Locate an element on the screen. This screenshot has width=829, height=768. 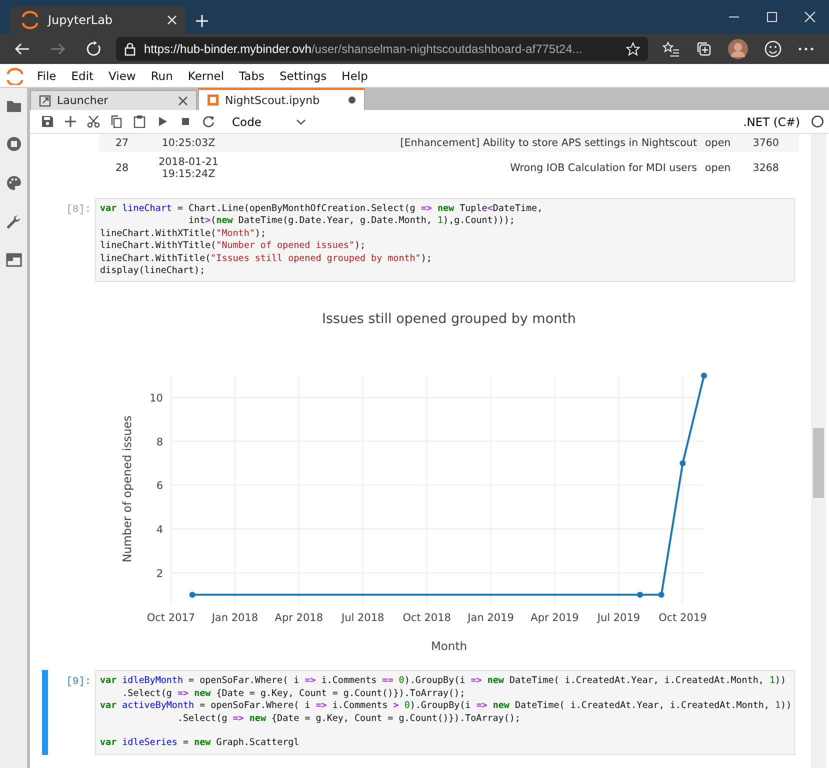
browser-tab: JupyterLab is located at coordinates (97, 20).